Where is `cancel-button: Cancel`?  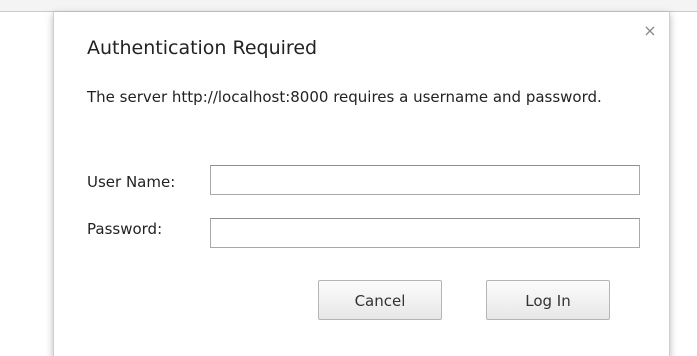 cancel-button: Cancel is located at coordinates (380, 300).